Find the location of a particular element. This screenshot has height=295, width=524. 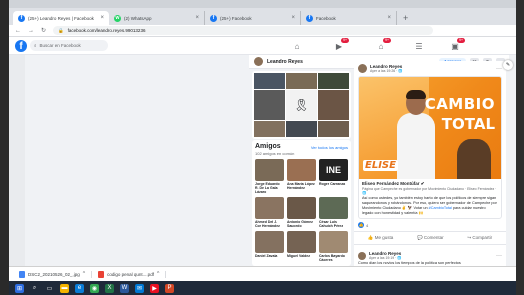

groups-icon: ☰ is located at coordinates (419, 46).